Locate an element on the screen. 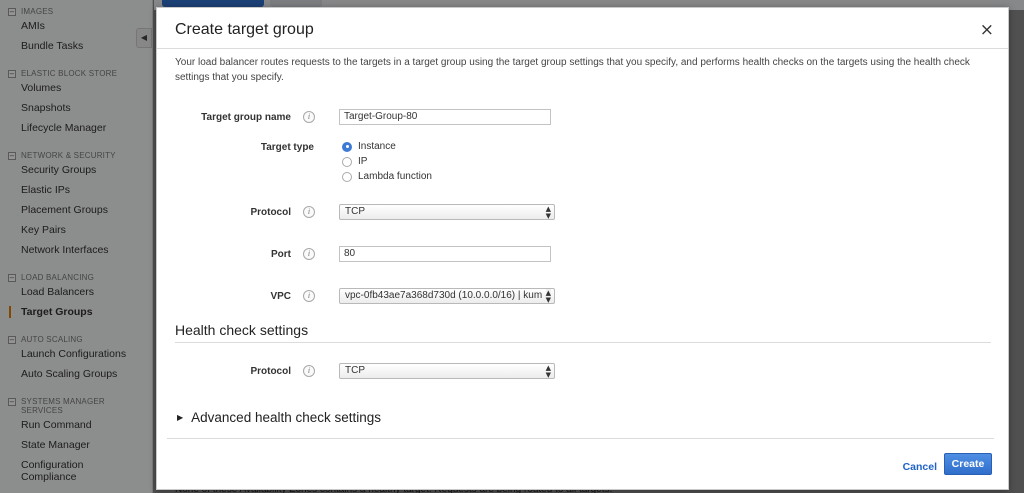  create-button: Create is located at coordinates (968, 464).